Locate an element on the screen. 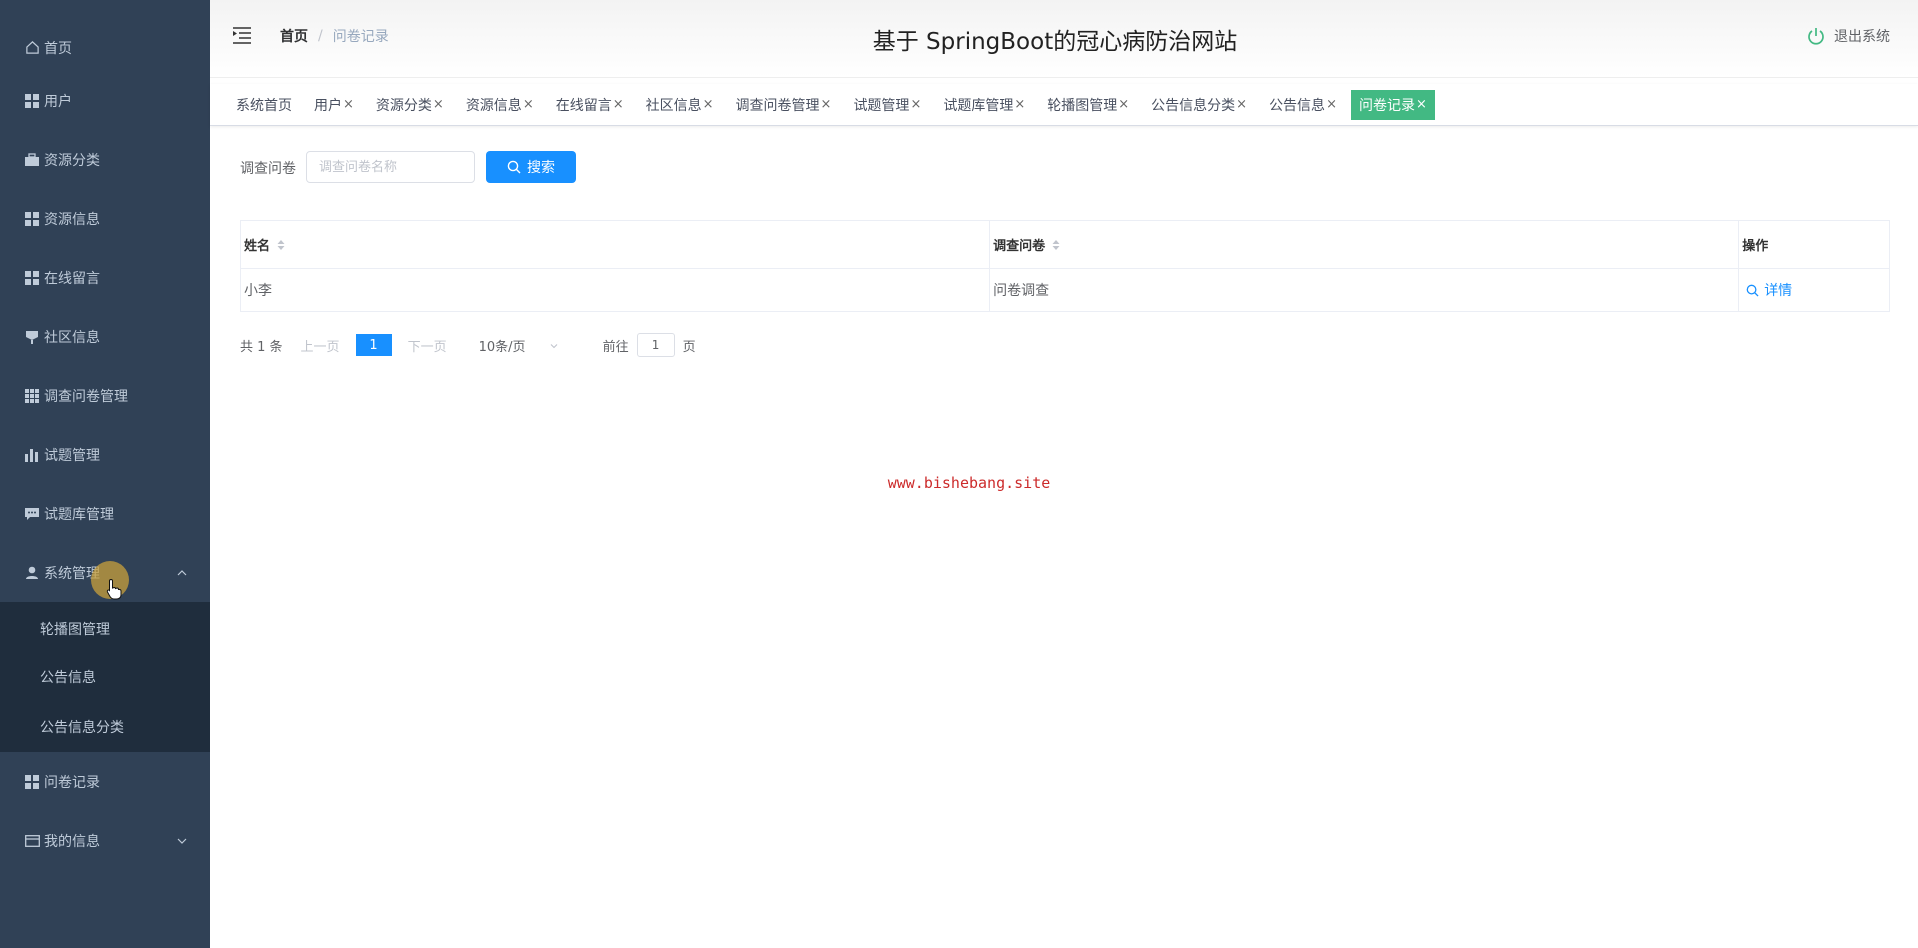 The image size is (1918, 948). tag-resource-category: 资源分类 × is located at coordinates (410, 105).